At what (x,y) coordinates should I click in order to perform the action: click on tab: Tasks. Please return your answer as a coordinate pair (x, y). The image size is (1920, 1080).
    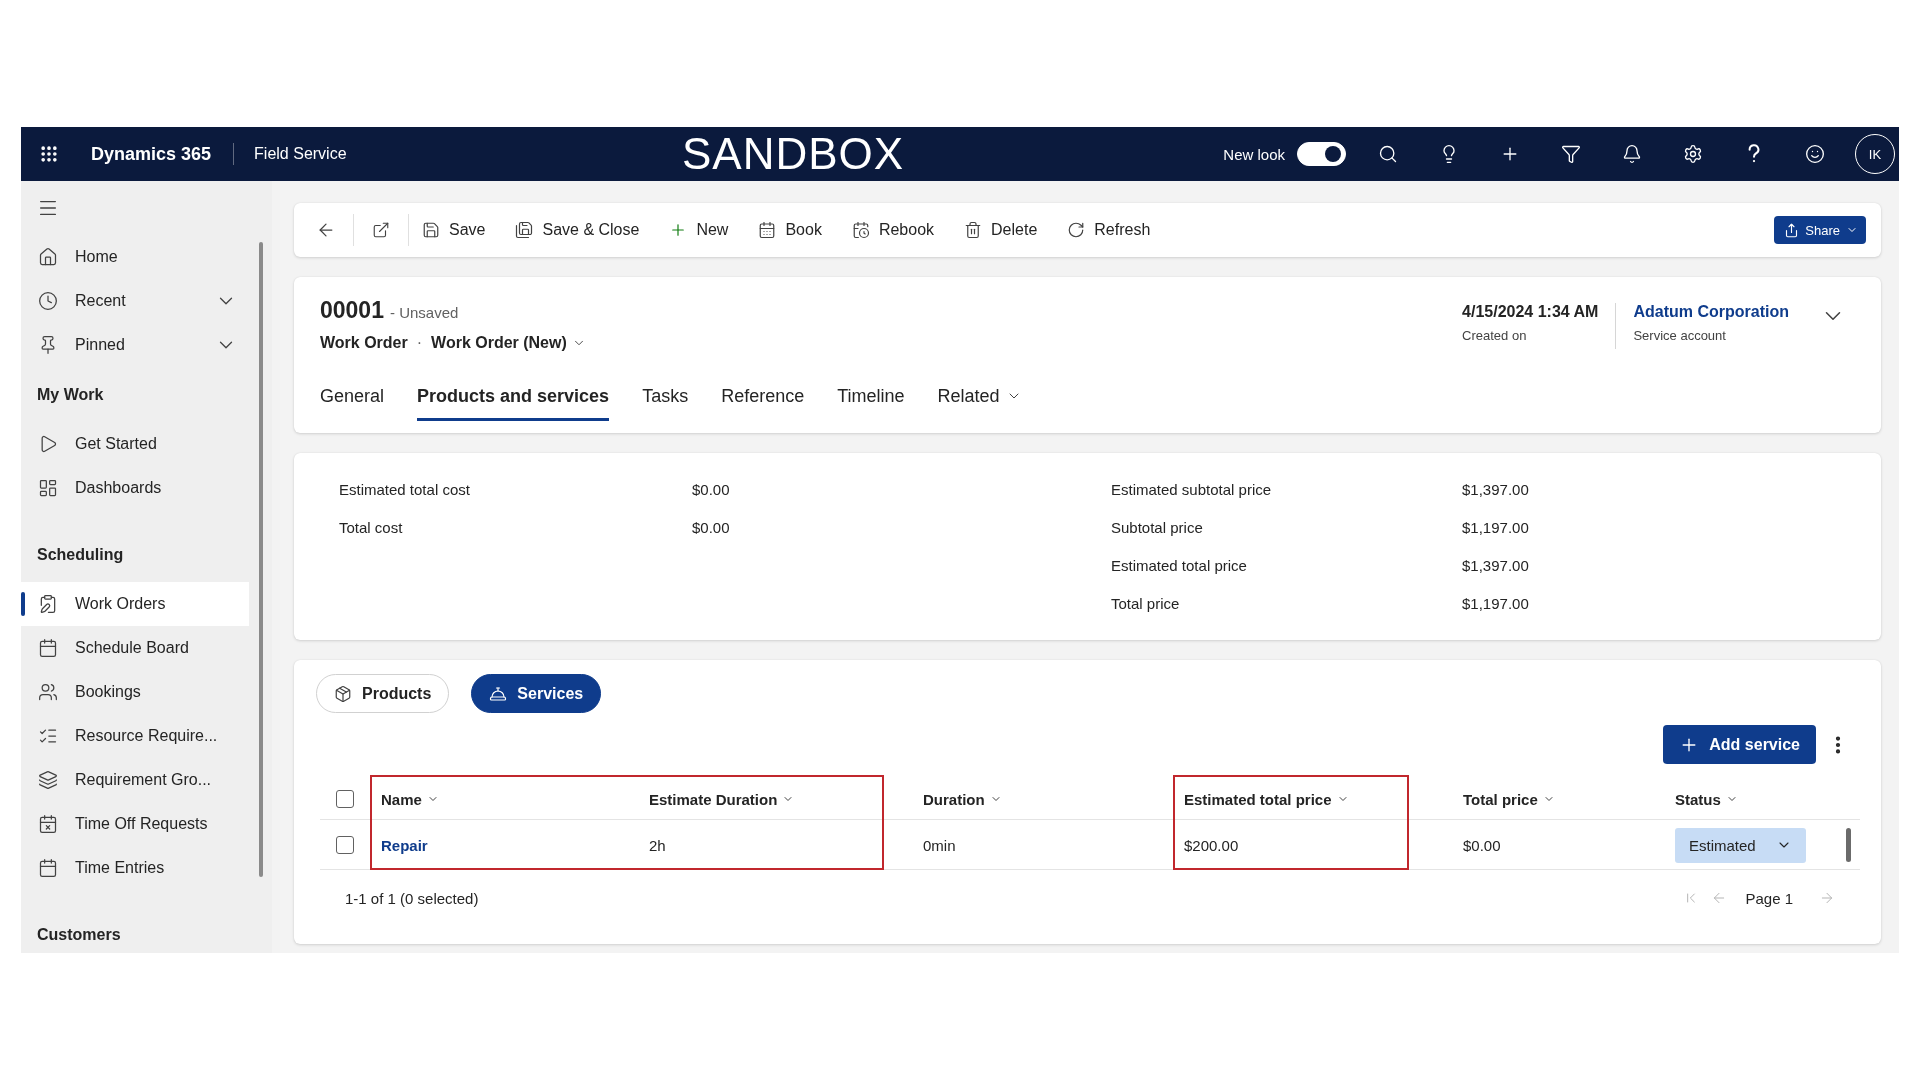
    Looking at the image, I should click on (665, 399).